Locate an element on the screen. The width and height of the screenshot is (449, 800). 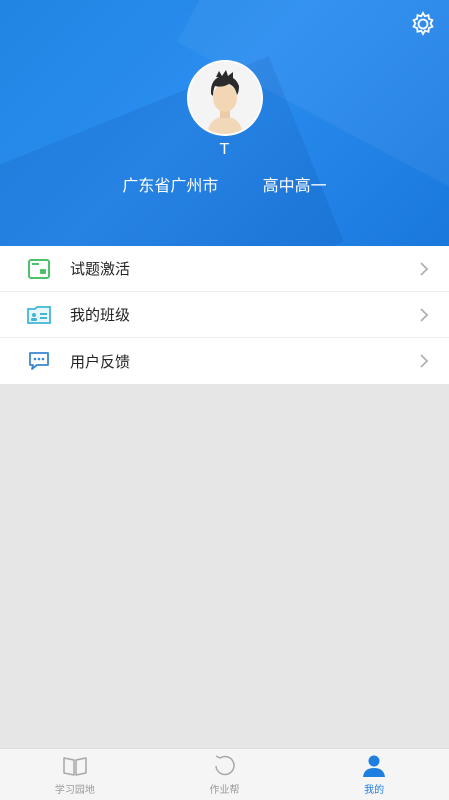
tab-label: 作业帮 is located at coordinates (224, 790).